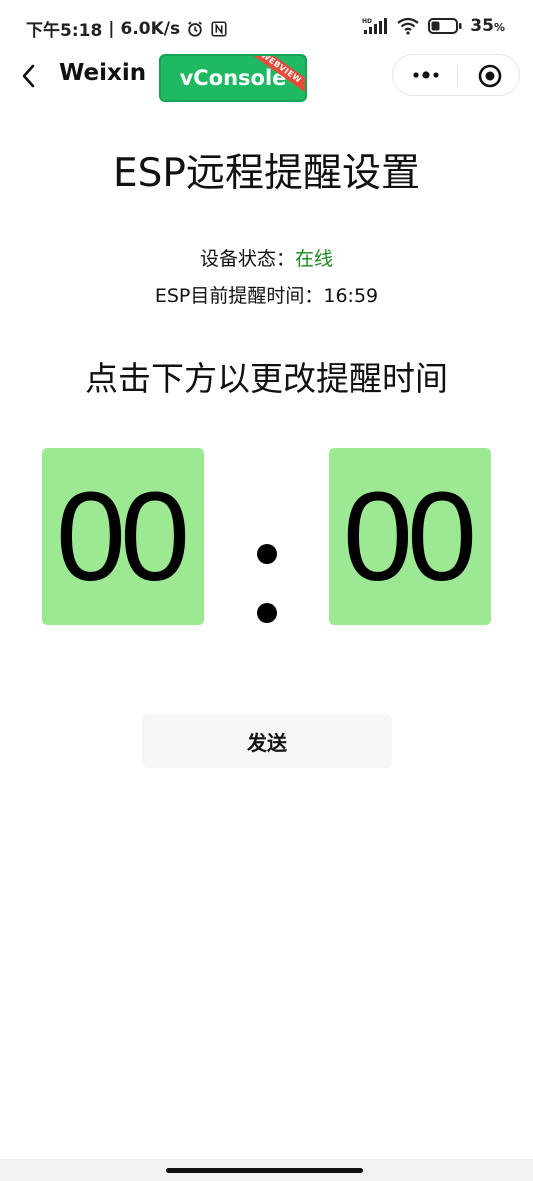 Image resolution: width=533 pixels, height=1181 pixels. I want to click on wifi-icon, so click(408, 26).